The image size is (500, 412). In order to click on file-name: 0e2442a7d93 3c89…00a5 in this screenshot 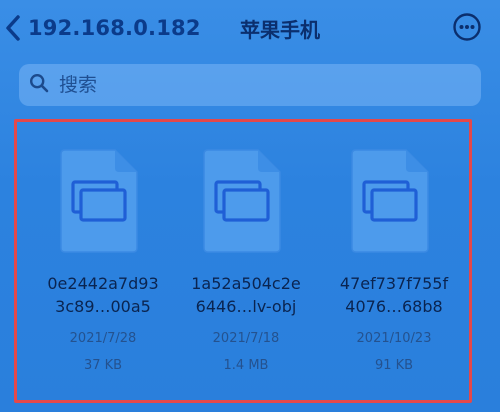, I will do `click(103, 295)`.